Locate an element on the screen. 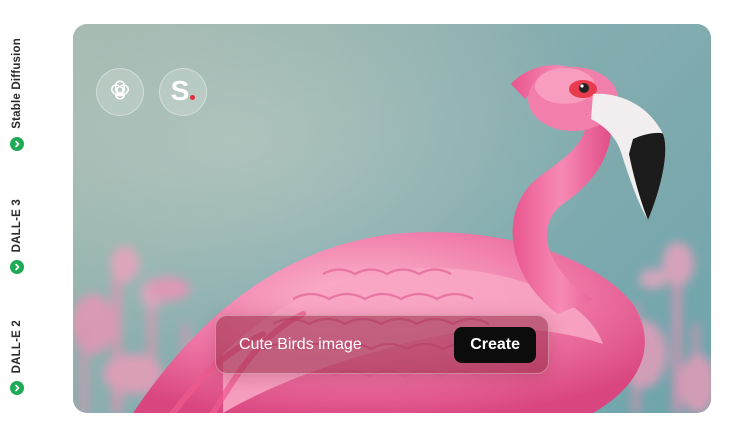  s-logo-button: S is located at coordinates (183, 92).